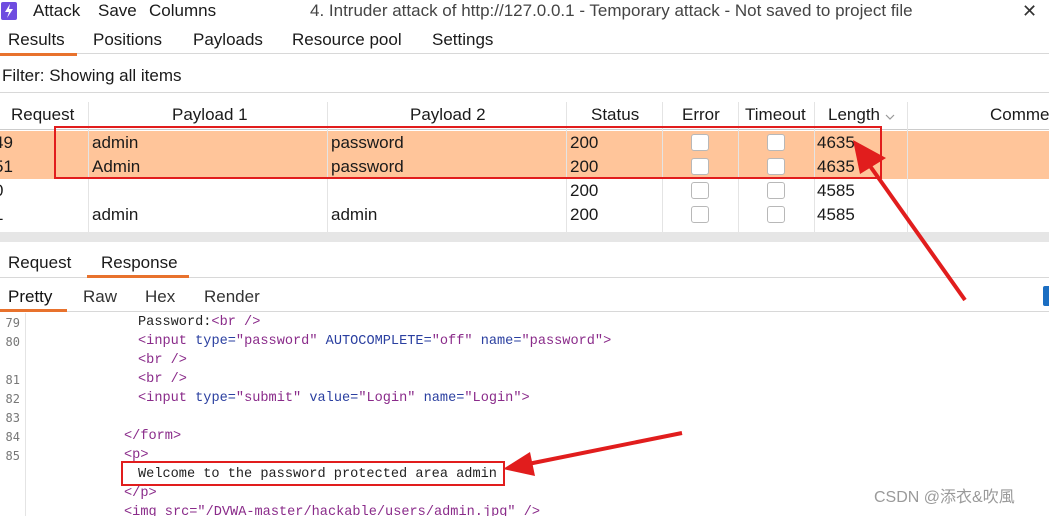 Image resolution: width=1049 pixels, height=516 pixels. I want to click on col-payload1: Payload 1, so click(210, 115).